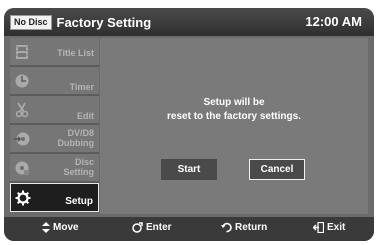 The image size is (378, 245). Describe the element at coordinates (54, 197) in the screenshot. I see `sidebar-item-setup: Setup` at that location.